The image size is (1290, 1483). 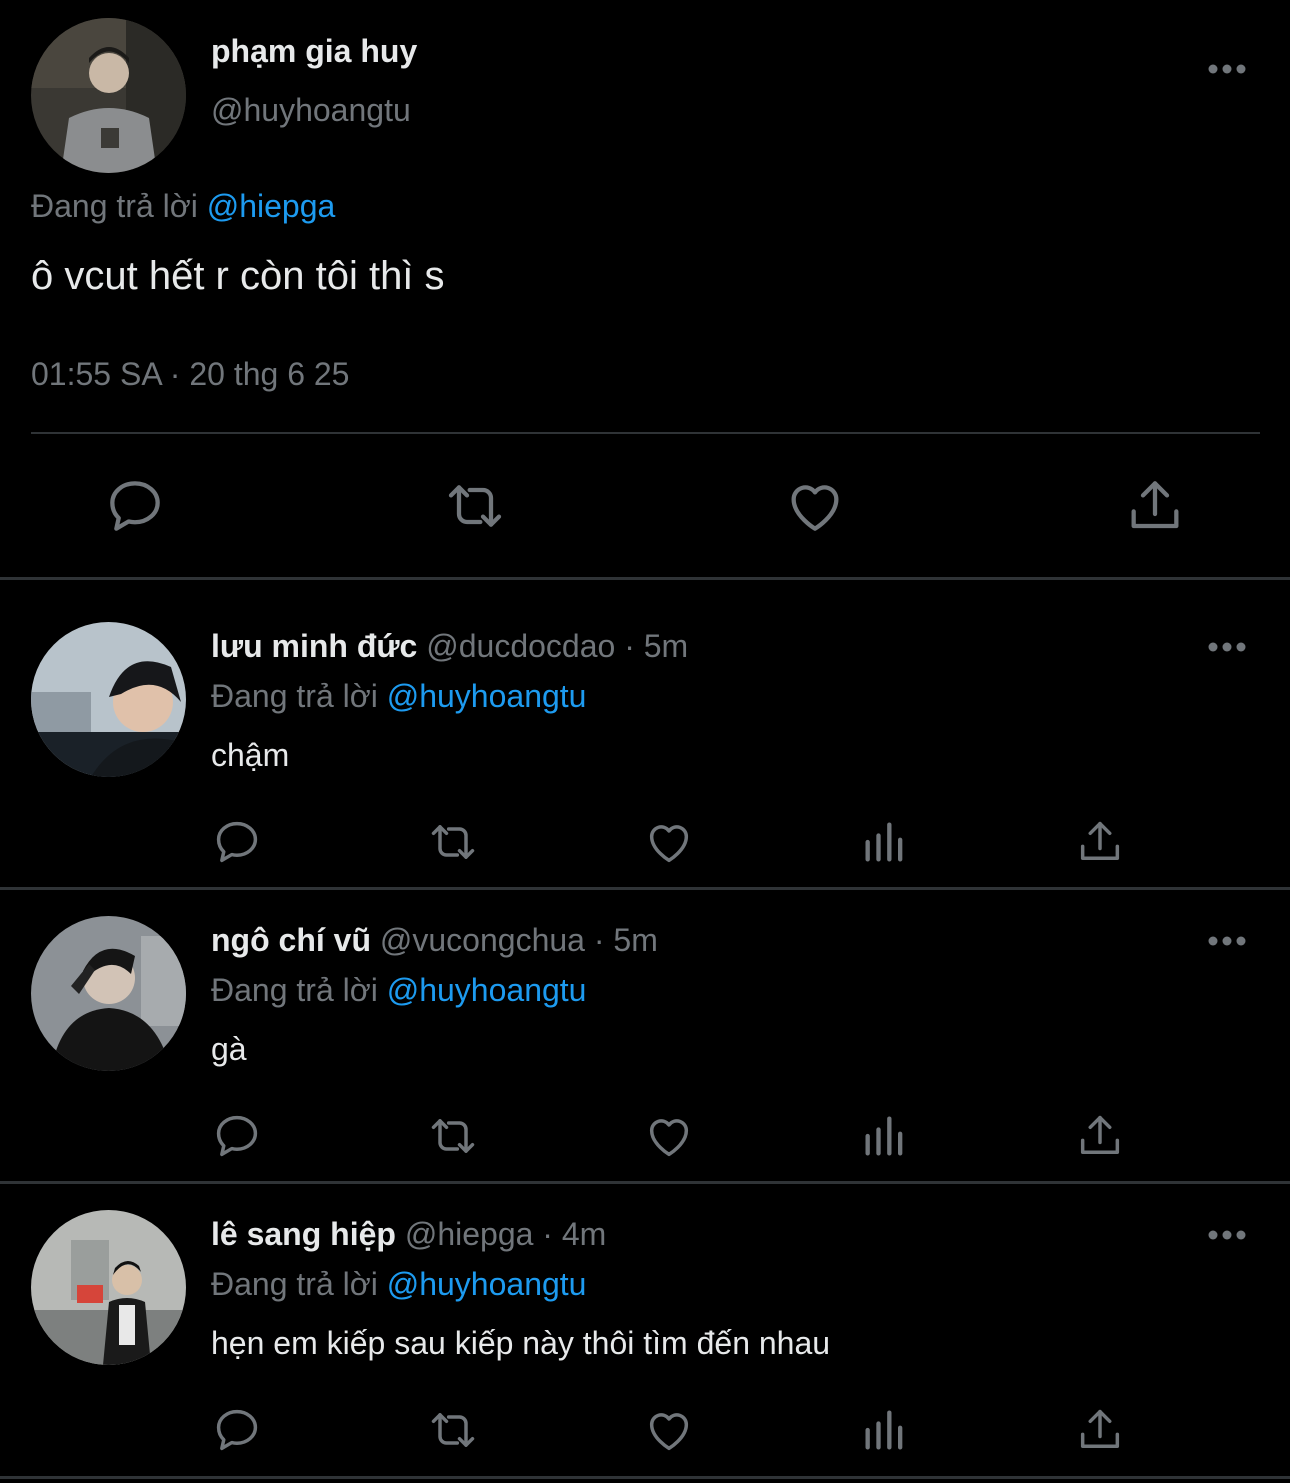 What do you see at coordinates (229, 1049) in the screenshot?
I see `reply-text: gà` at bounding box center [229, 1049].